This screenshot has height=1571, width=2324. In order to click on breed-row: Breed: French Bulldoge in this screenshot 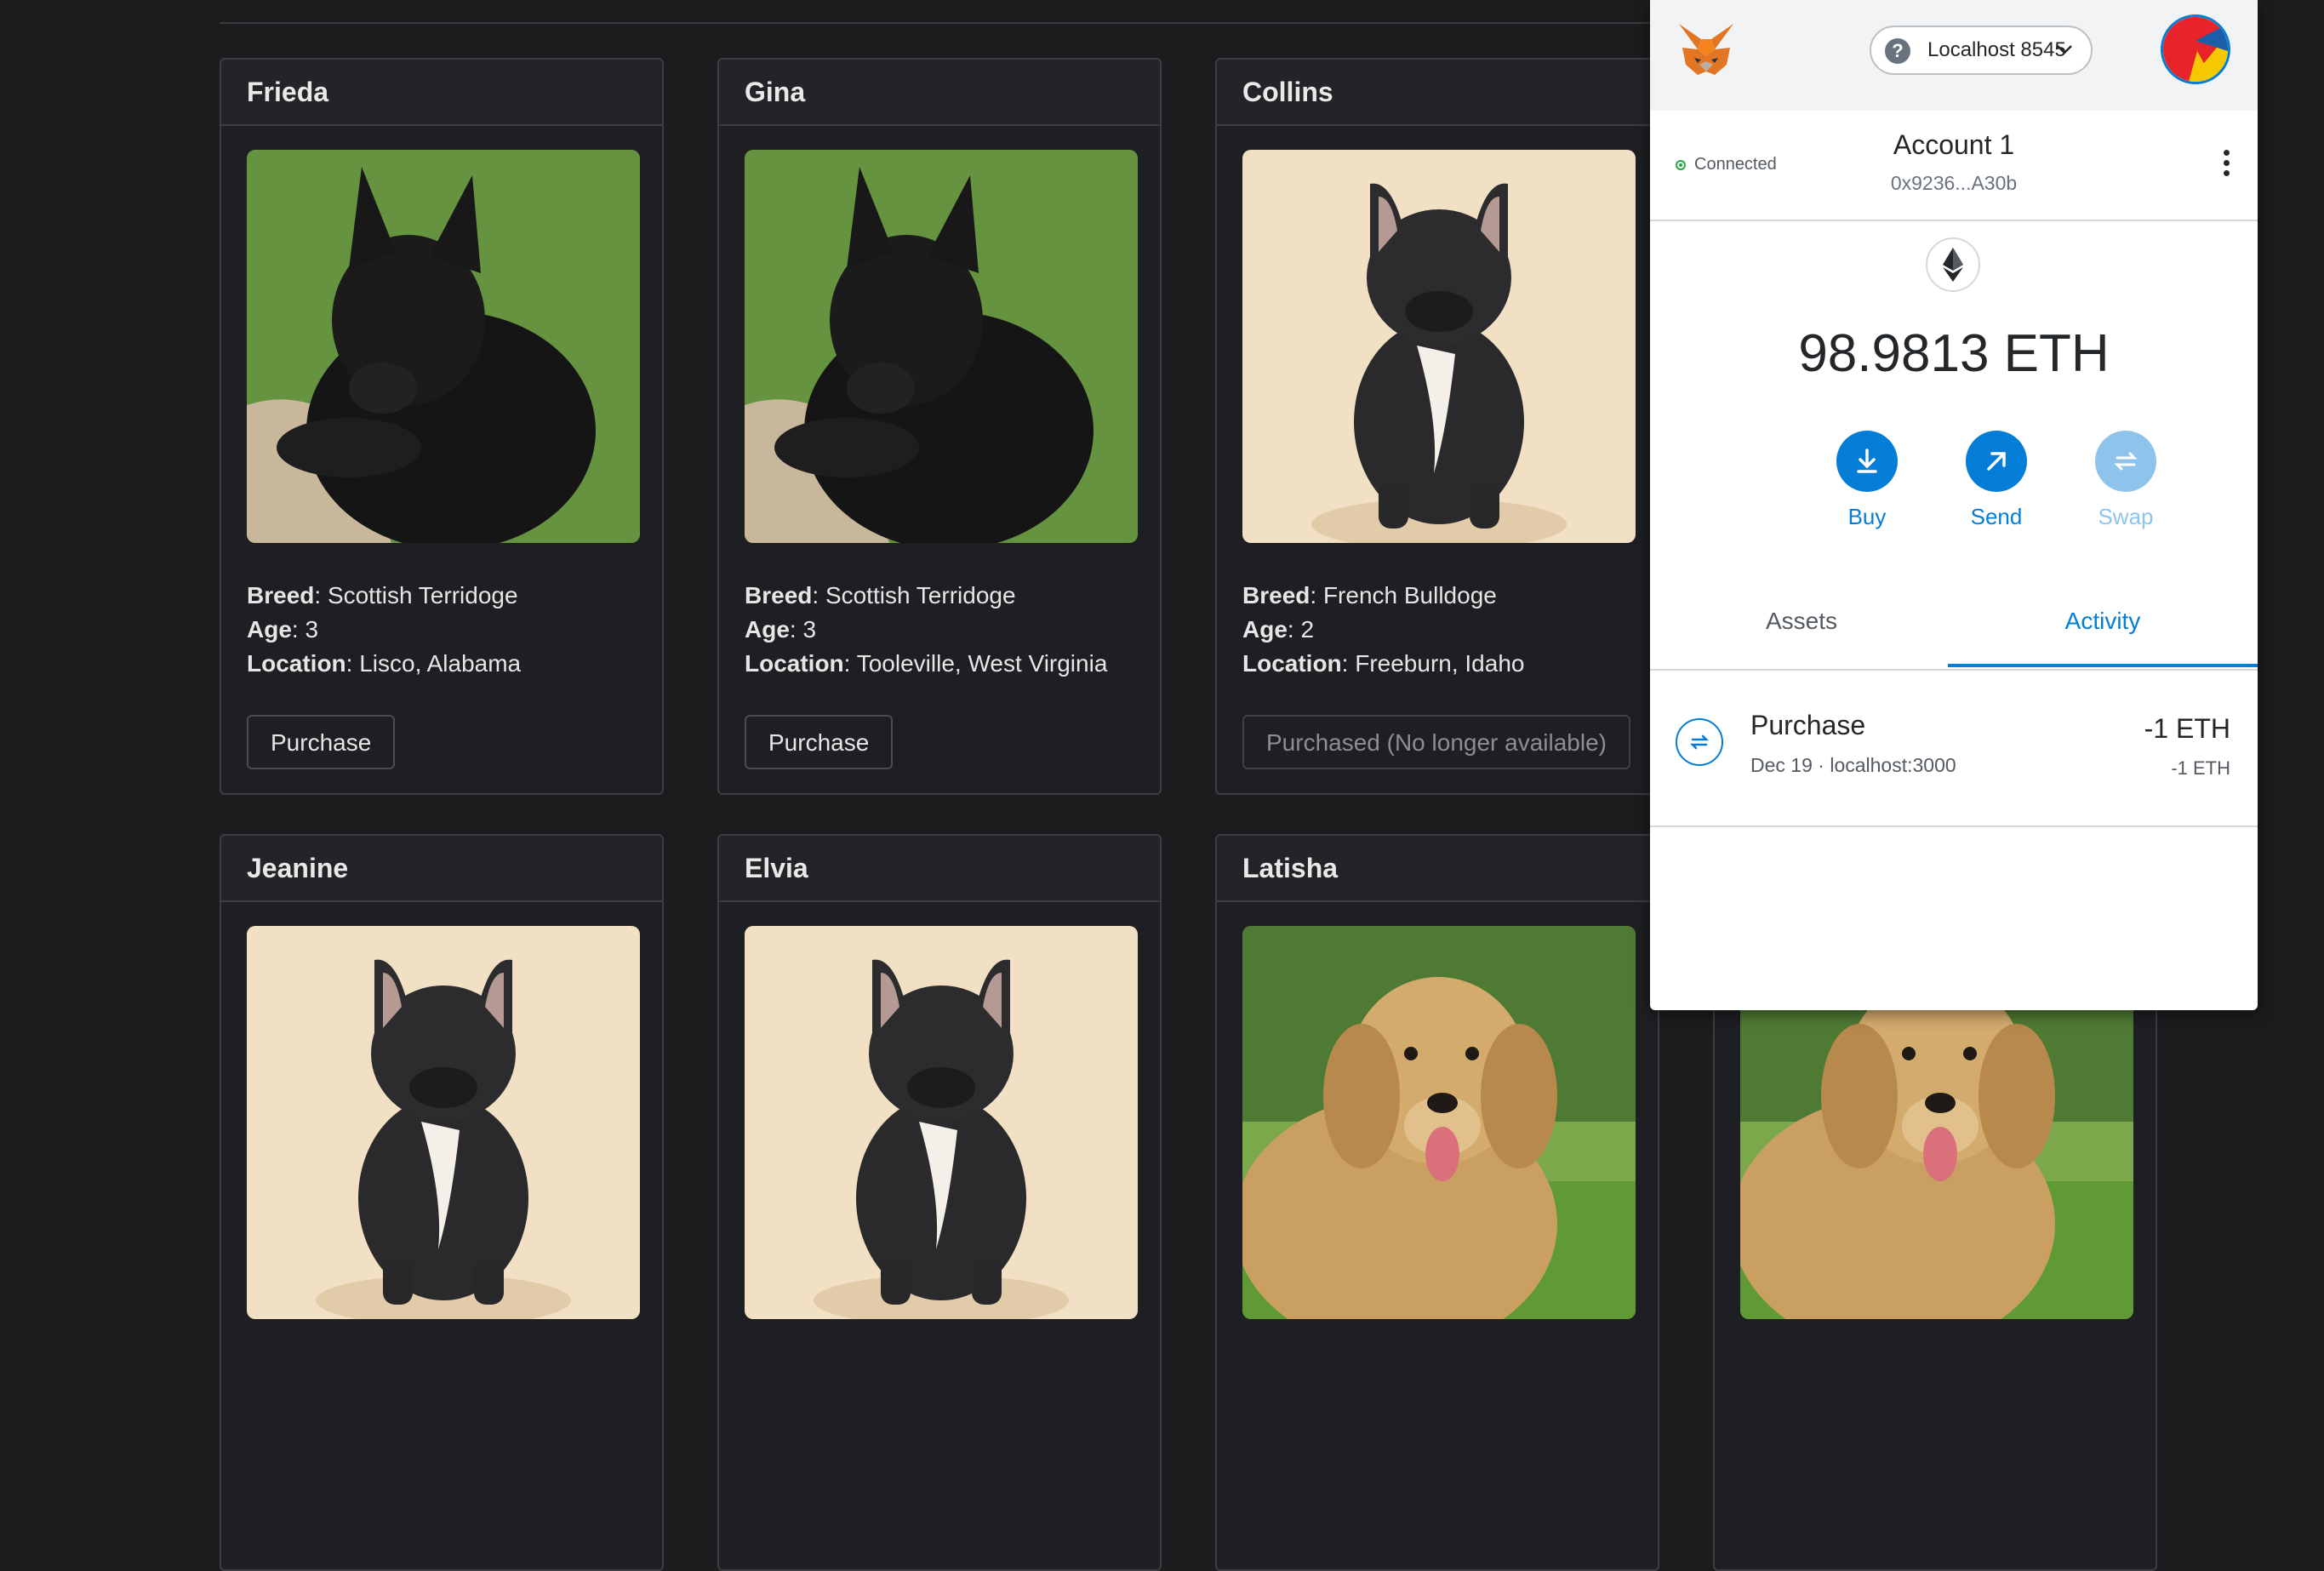, I will do `click(1369, 595)`.